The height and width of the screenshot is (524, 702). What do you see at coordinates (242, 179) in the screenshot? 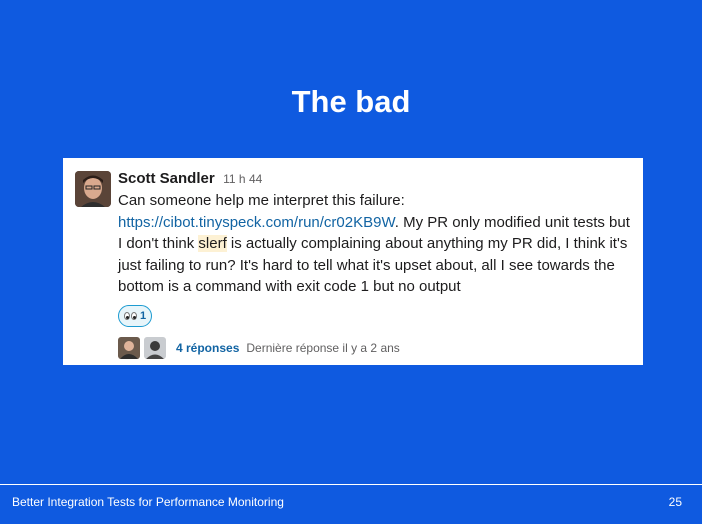
I see `message-timestamp: 11 h 44` at bounding box center [242, 179].